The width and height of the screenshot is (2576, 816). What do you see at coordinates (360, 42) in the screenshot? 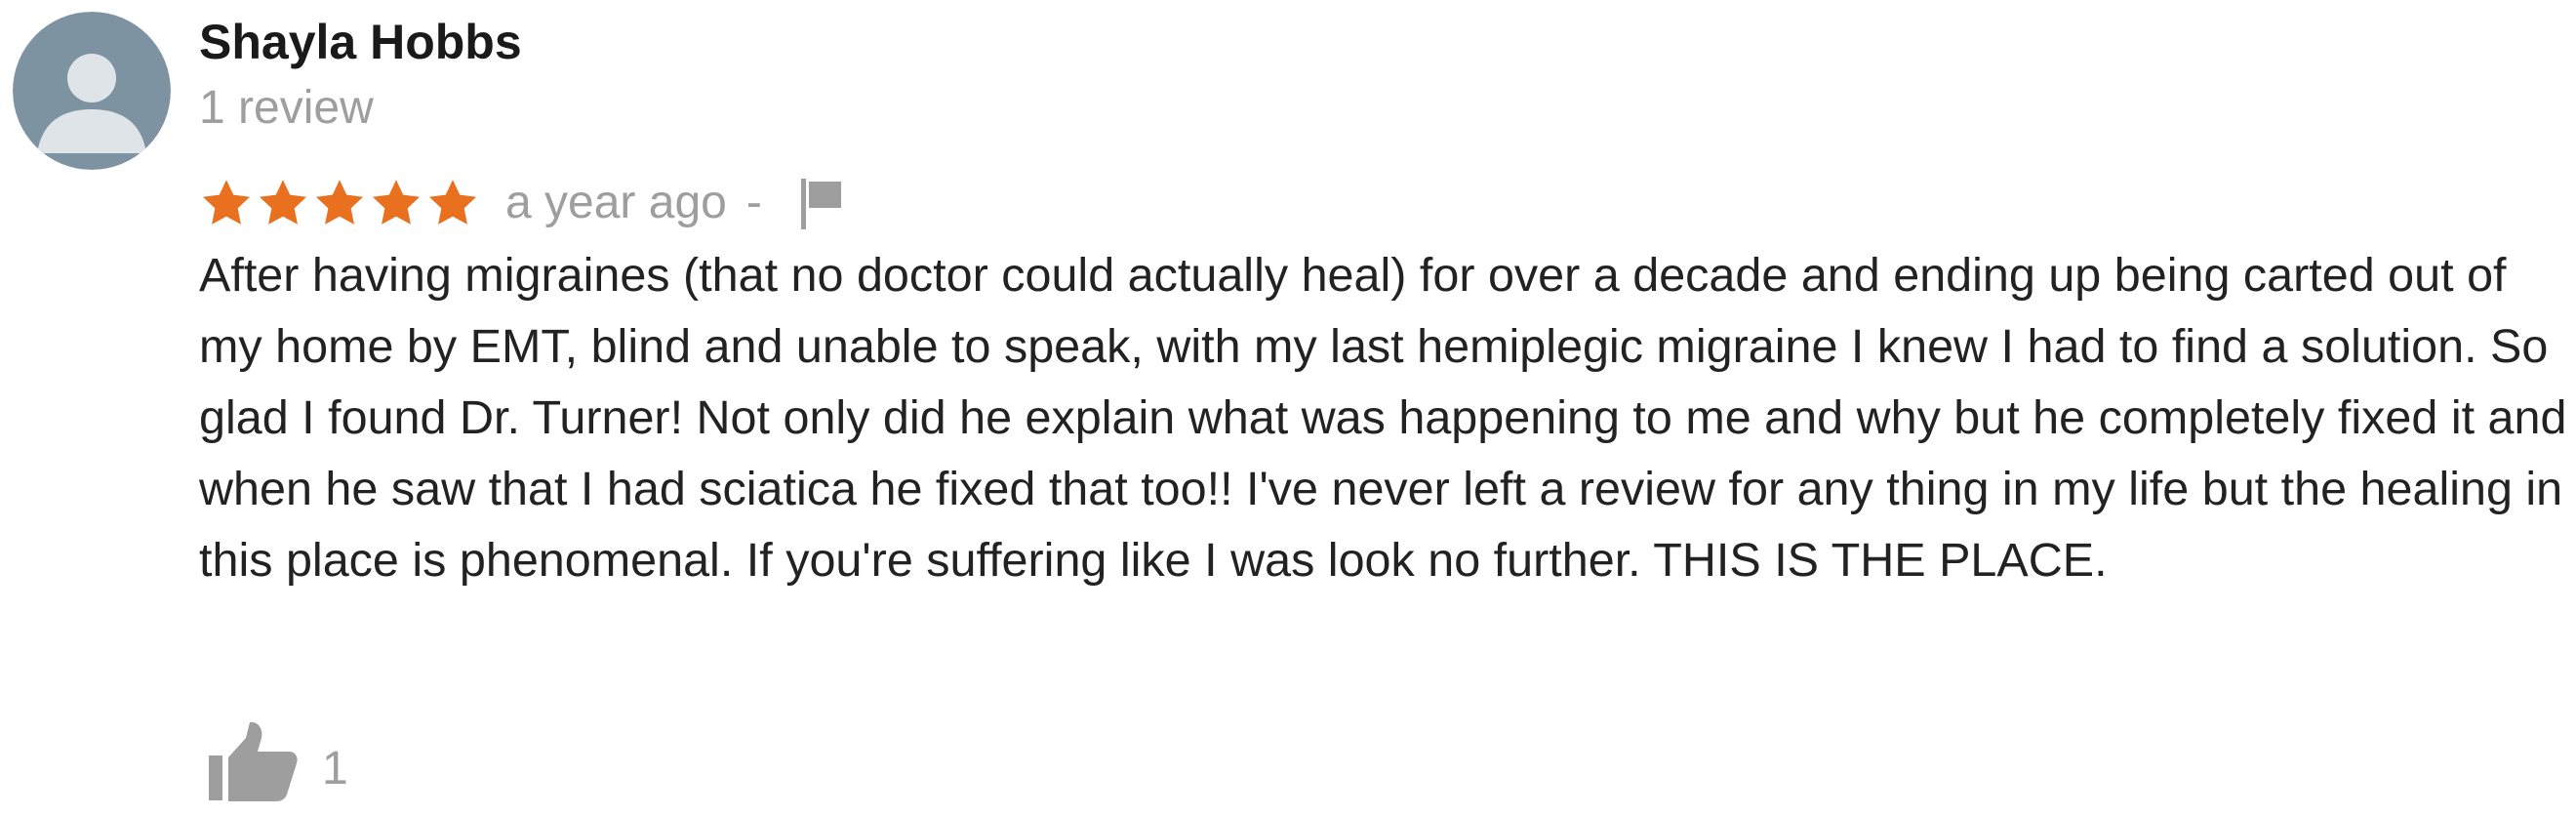
I see `author-name: Shayla Hobbs` at bounding box center [360, 42].